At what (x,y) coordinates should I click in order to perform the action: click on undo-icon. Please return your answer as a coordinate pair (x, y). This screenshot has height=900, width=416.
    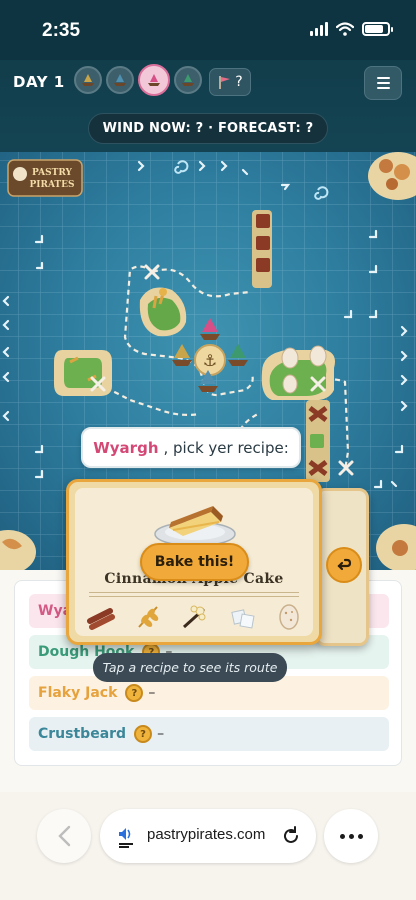
    Looking at the image, I should click on (344, 564).